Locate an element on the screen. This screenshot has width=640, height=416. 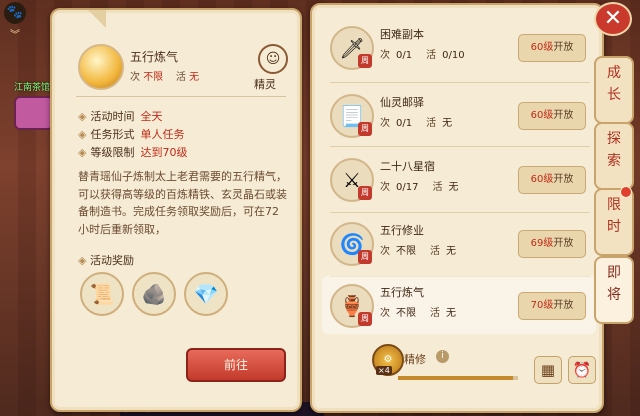
times-value: 不限 is located at coordinates (153, 77).